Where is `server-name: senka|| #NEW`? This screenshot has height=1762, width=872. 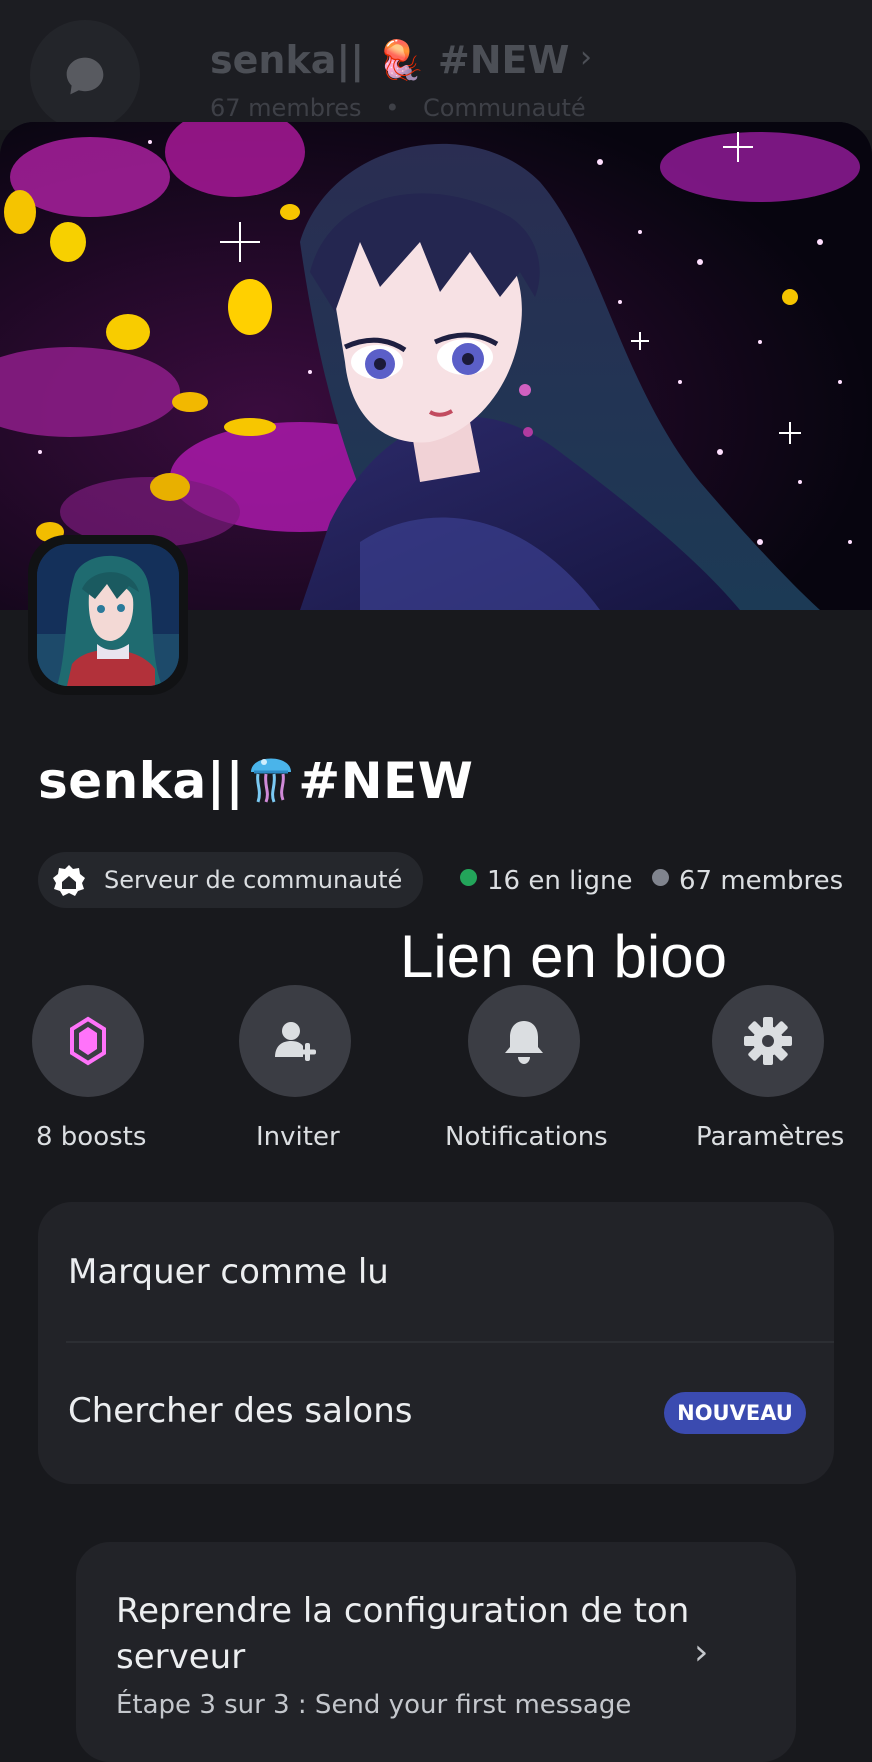
server-name: senka|| #NEW is located at coordinates (255, 782).